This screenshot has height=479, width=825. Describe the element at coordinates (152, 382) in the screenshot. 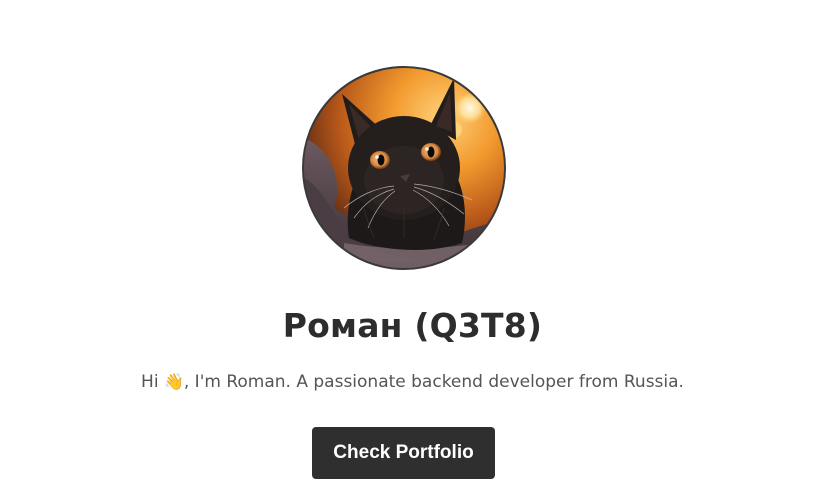

I see `bio-greeting: Hi` at that location.